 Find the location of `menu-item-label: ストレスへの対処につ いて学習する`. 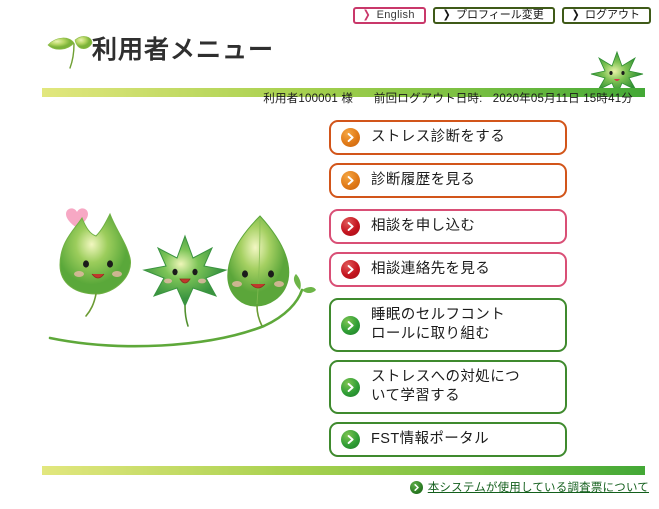

menu-item-label: ストレスへの対処につ いて学習する is located at coordinates (445, 386).